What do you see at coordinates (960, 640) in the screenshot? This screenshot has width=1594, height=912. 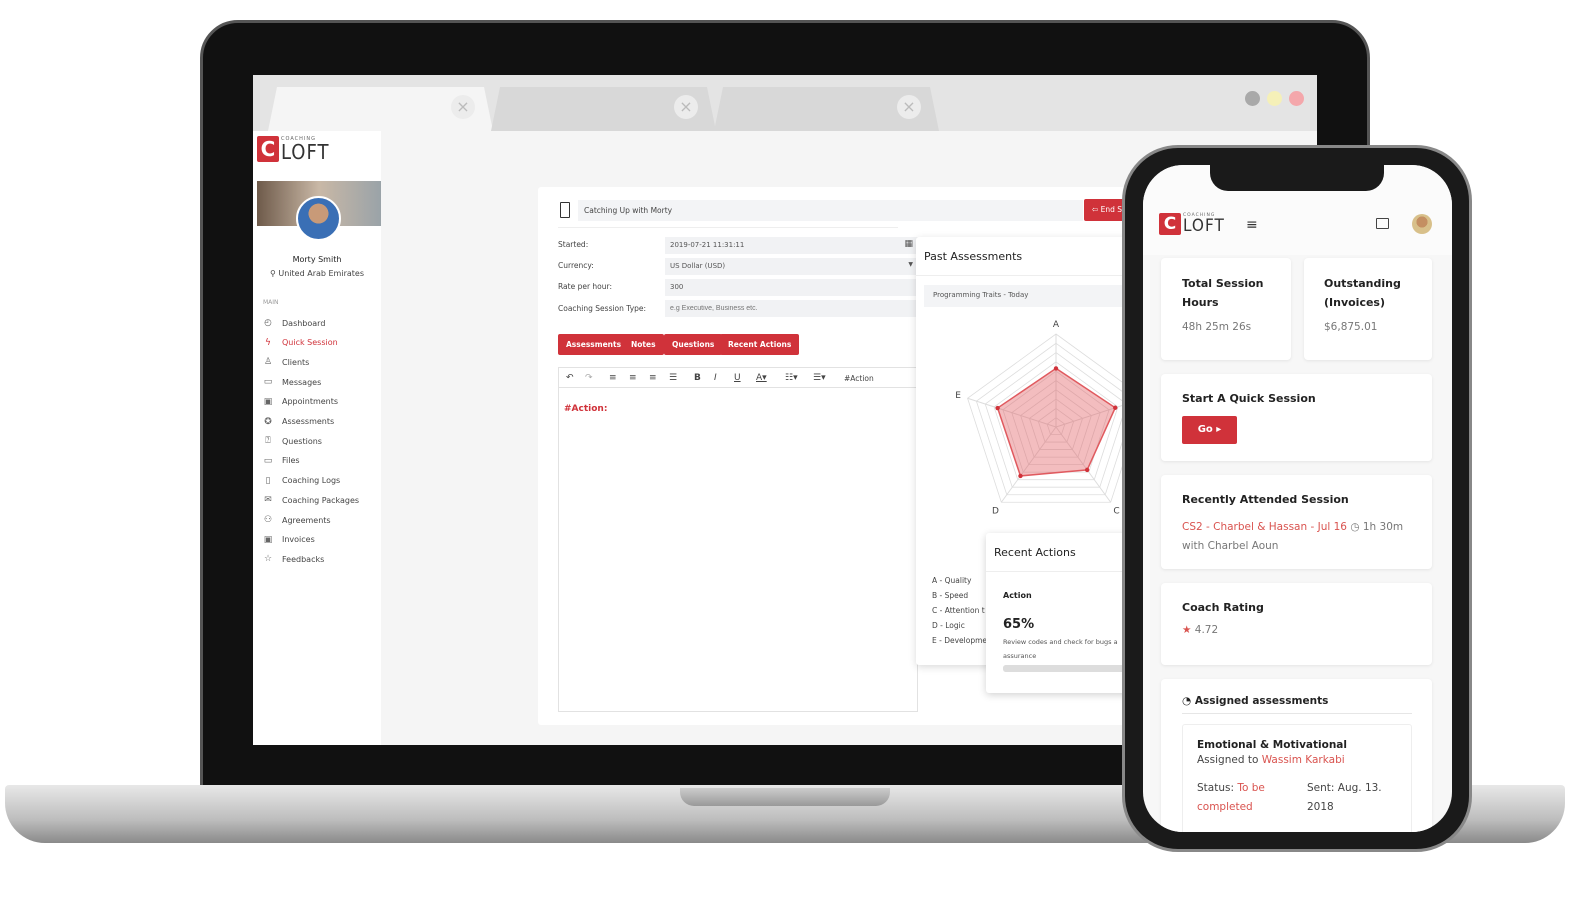 I see `legend-item: E - Developme` at bounding box center [960, 640].